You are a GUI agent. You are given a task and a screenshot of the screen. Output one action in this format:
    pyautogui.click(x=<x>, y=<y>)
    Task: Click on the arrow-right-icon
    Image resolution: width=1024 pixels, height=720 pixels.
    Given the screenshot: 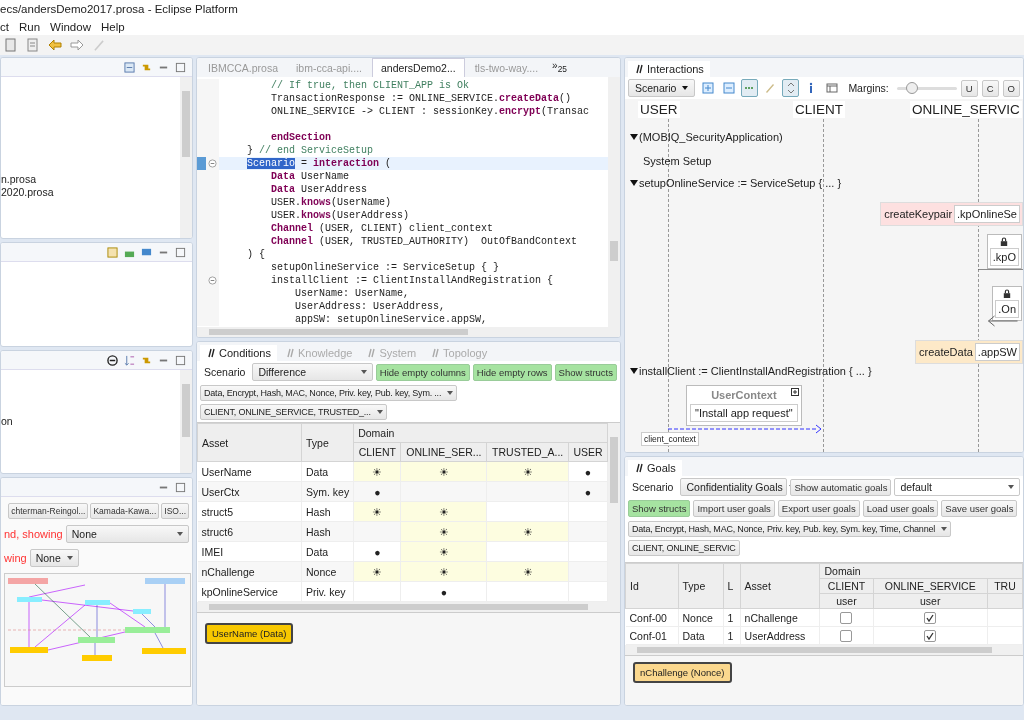 What is the action you would take?
    pyautogui.click(x=77, y=45)
    